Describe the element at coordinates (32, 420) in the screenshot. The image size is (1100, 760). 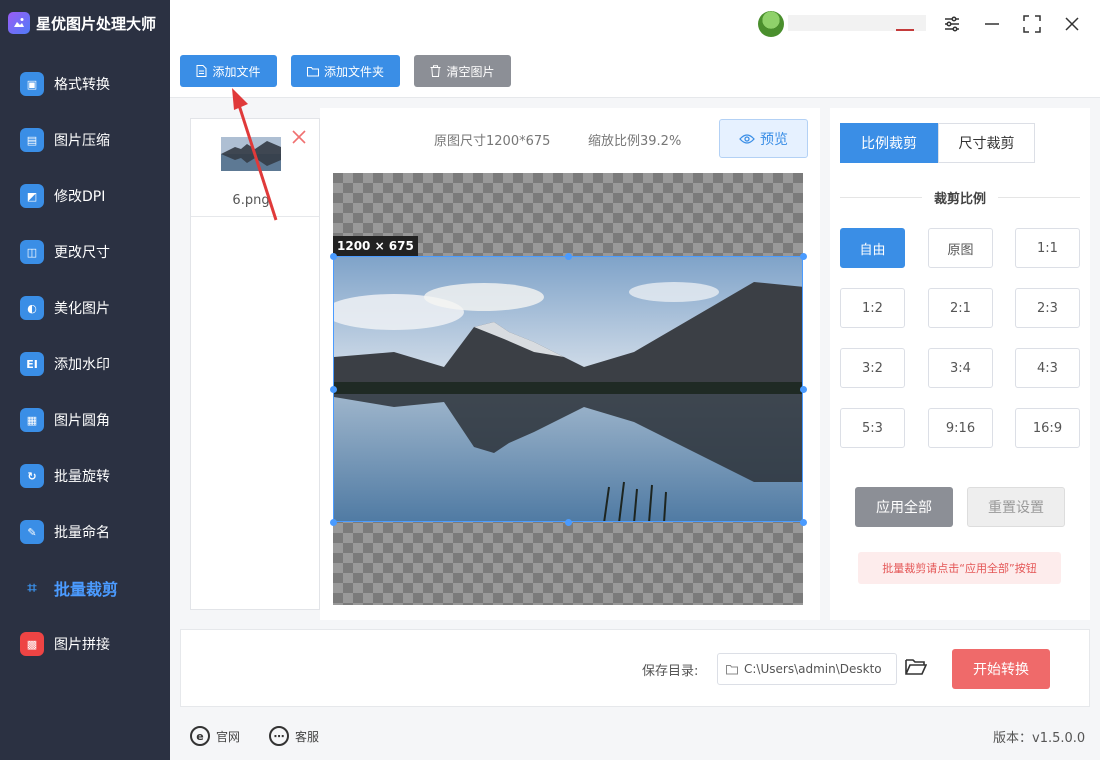
I see `rounded-corner-icon: ▦` at that location.